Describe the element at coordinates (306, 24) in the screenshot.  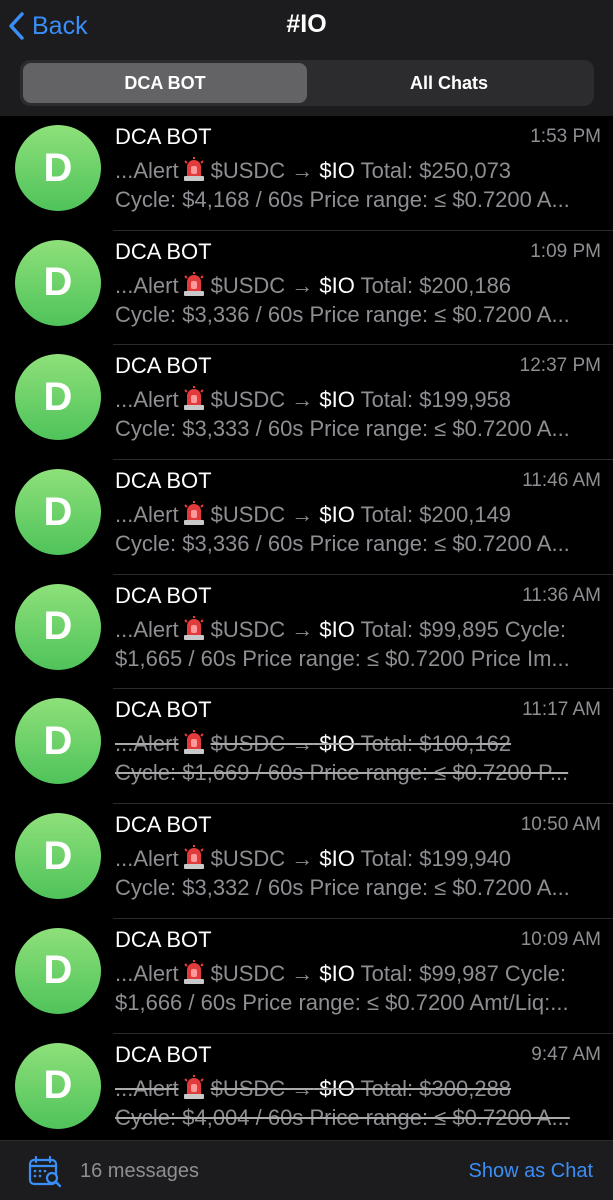
I see `page-title: #IO` at that location.